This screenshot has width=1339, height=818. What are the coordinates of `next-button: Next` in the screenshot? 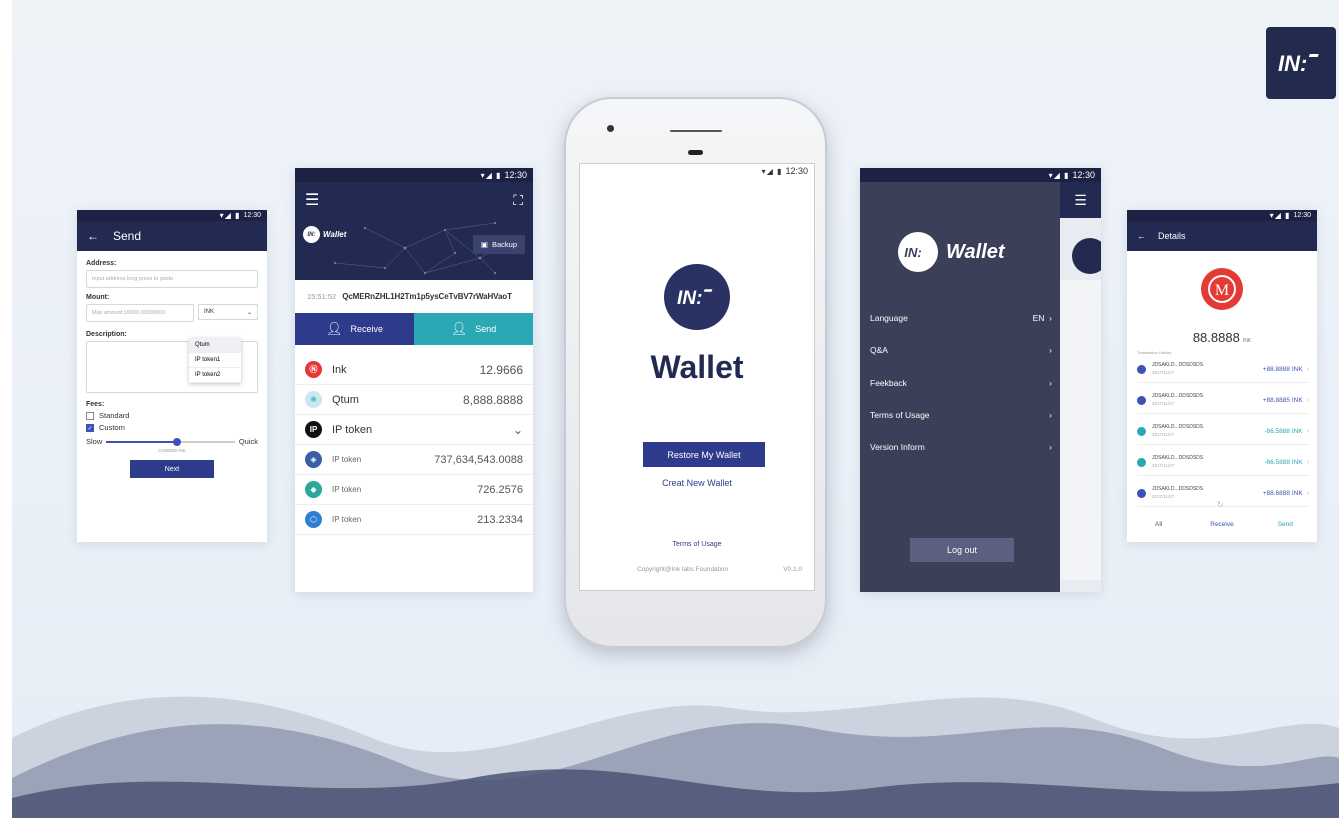 It's located at (172, 469).